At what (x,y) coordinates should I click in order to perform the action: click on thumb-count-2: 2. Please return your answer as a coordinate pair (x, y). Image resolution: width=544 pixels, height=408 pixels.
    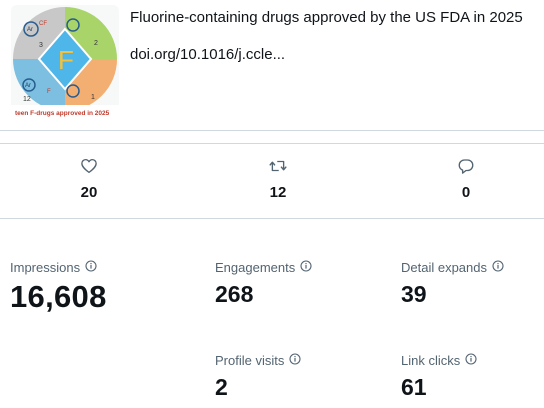
    Looking at the image, I should click on (96, 43).